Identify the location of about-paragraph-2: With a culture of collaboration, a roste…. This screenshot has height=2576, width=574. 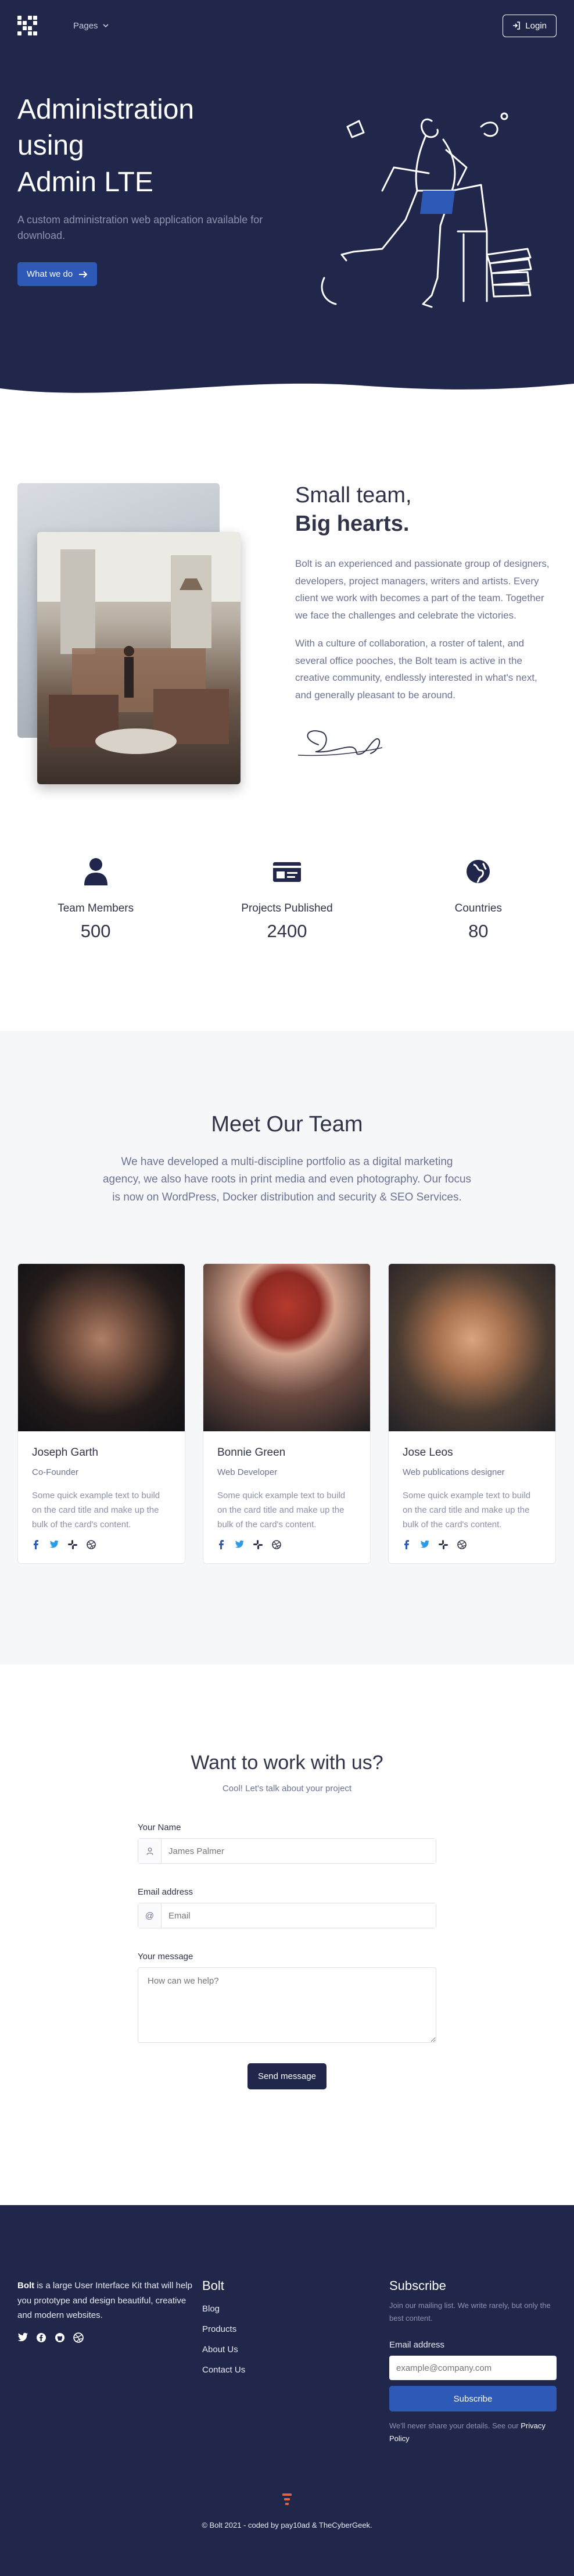
(416, 669).